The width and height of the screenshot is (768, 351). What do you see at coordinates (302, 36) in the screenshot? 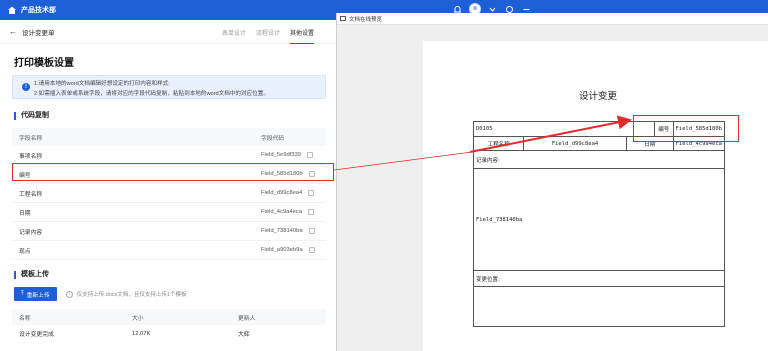
I see `tab-other-settings: 其他设置` at bounding box center [302, 36].